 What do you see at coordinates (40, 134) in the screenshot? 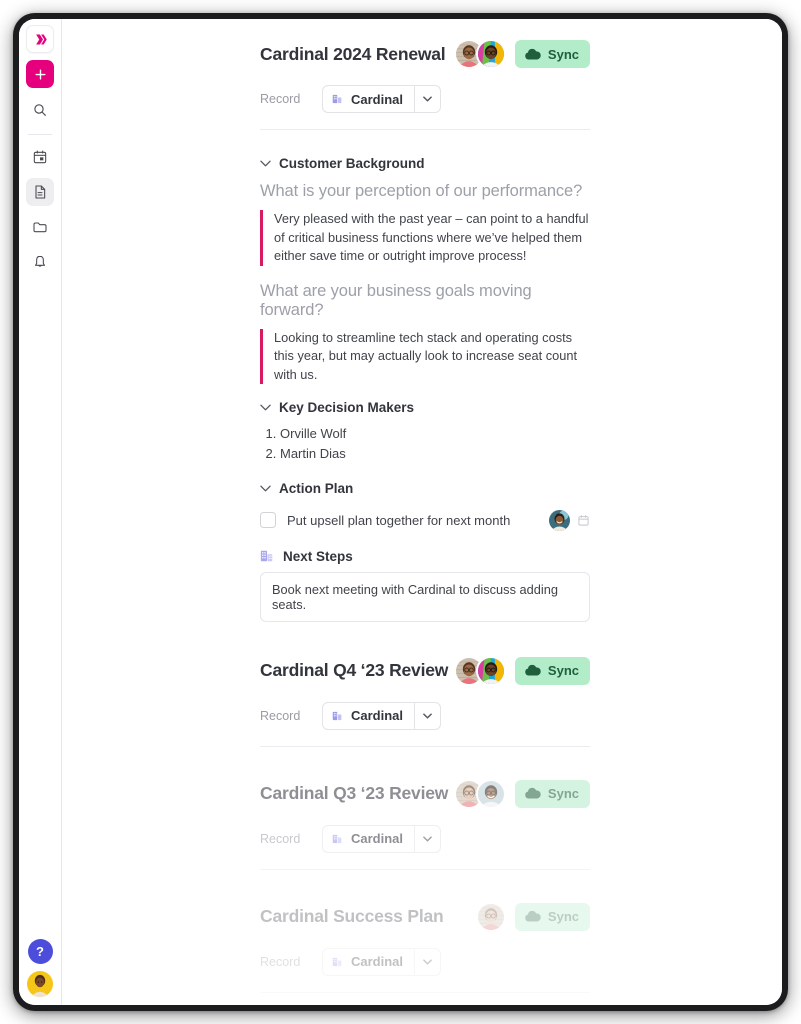
I see `sidebar-divider` at bounding box center [40, 134].